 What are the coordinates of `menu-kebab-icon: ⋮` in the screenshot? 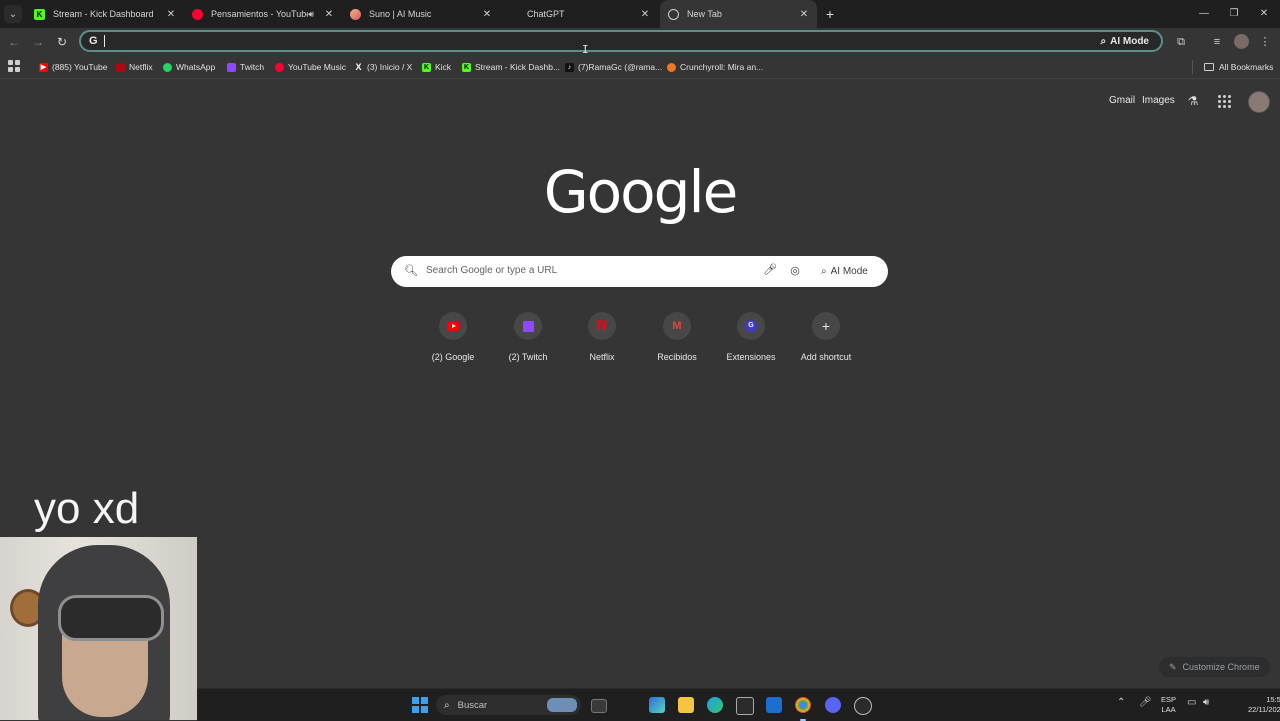 It's located at (1265, 42).